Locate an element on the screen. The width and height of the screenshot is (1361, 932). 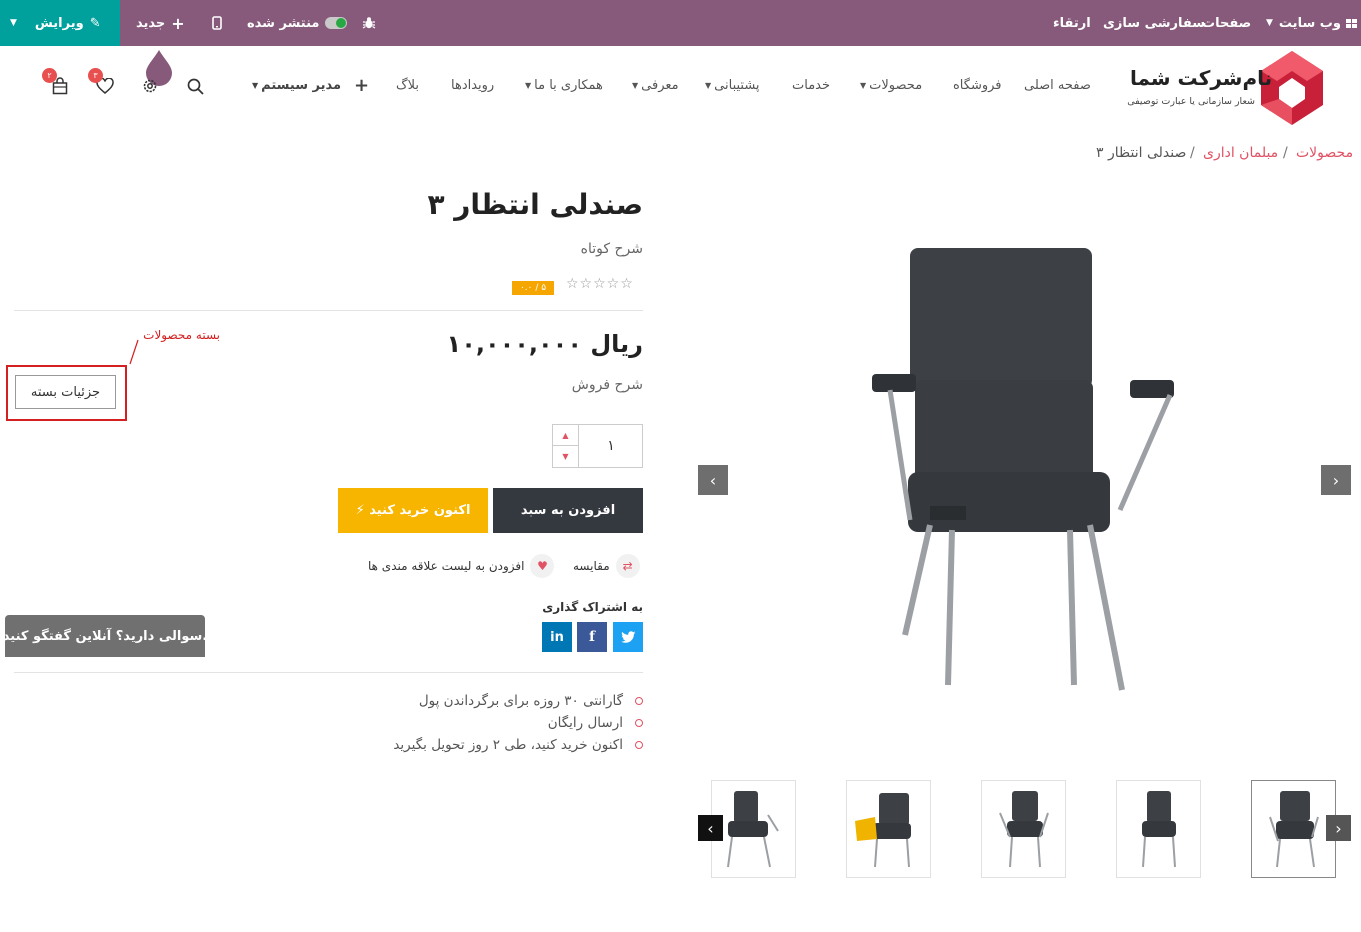
theme-settings-button is located at coordinates (150, 86).